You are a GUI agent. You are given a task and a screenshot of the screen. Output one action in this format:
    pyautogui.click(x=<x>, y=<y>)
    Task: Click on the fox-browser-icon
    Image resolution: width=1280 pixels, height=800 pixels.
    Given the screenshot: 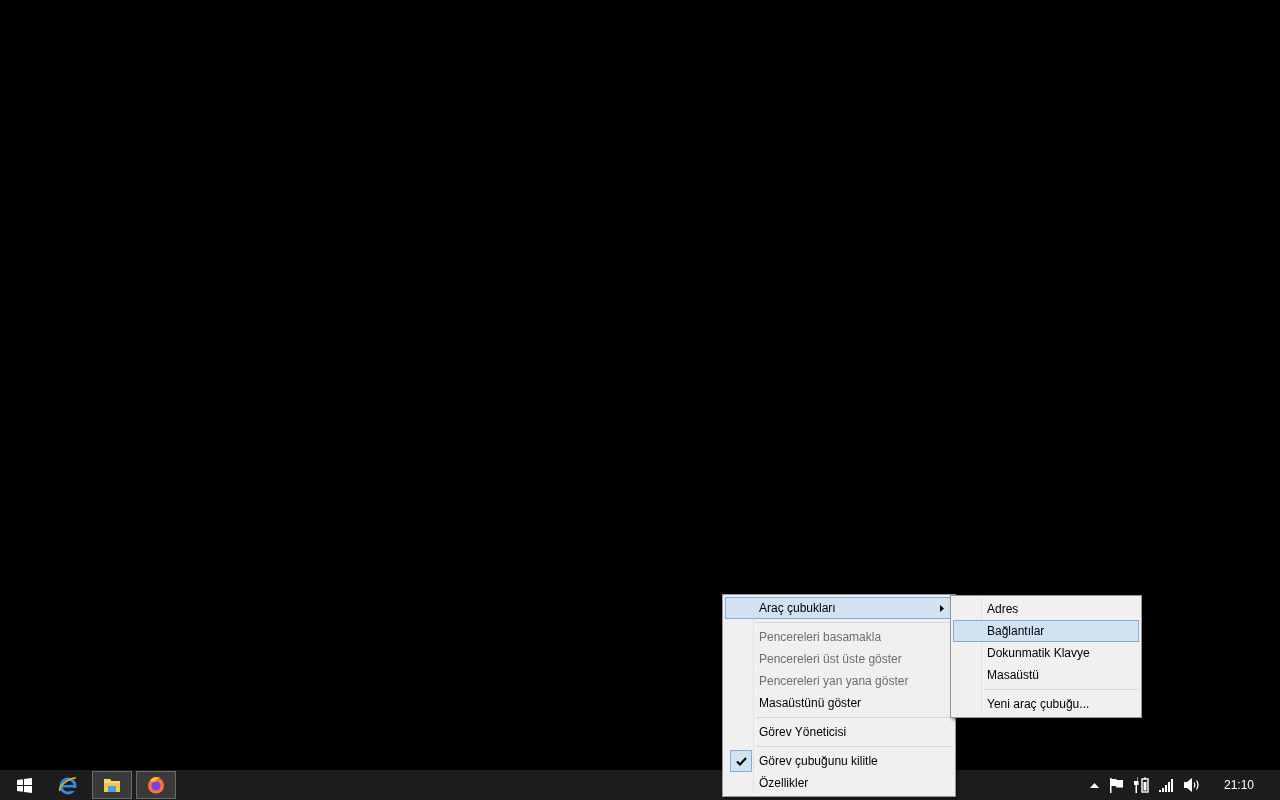 What is the action you would take?
    pyautogui.click(x=156, y=785)
    